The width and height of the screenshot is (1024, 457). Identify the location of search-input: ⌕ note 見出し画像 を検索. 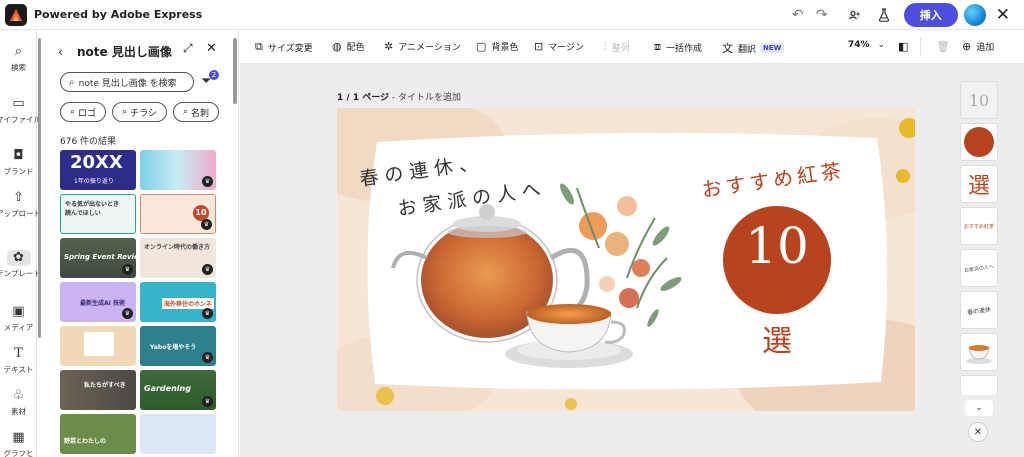
(127, 82).